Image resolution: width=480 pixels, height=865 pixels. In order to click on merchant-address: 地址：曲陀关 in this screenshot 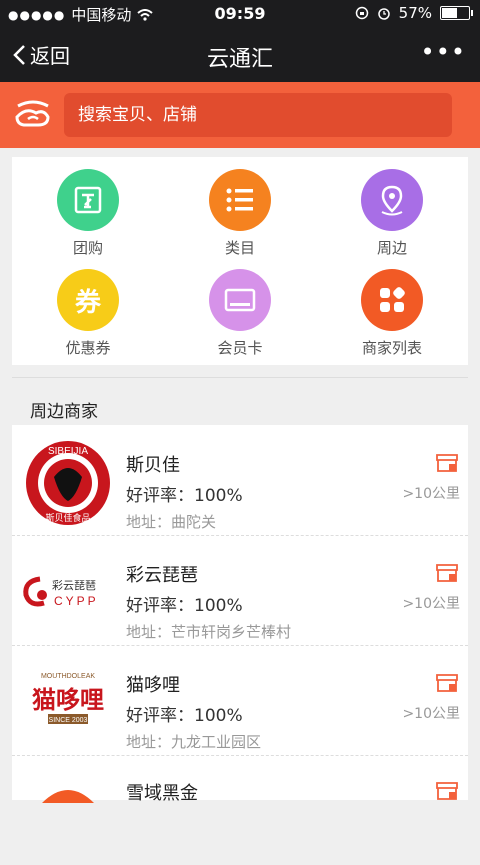, I will do `click(171, 522)`.